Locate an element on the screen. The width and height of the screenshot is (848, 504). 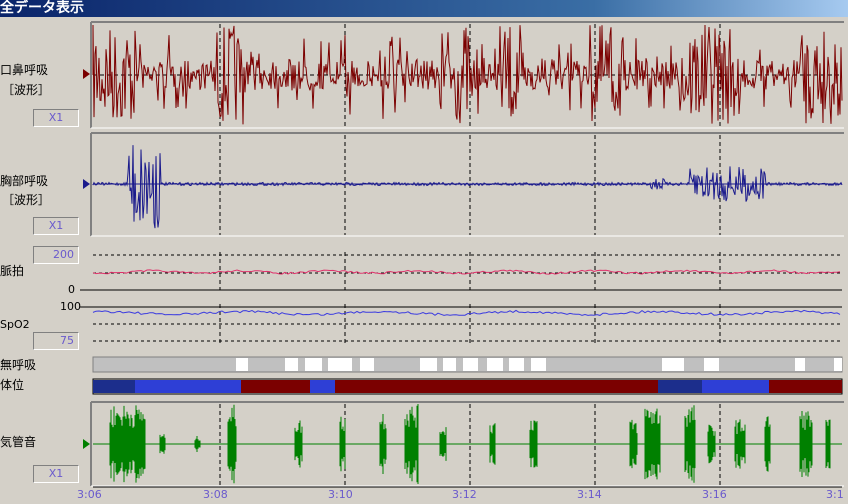
time-tick-4: 3:14 is located at coordinates (589, 494).